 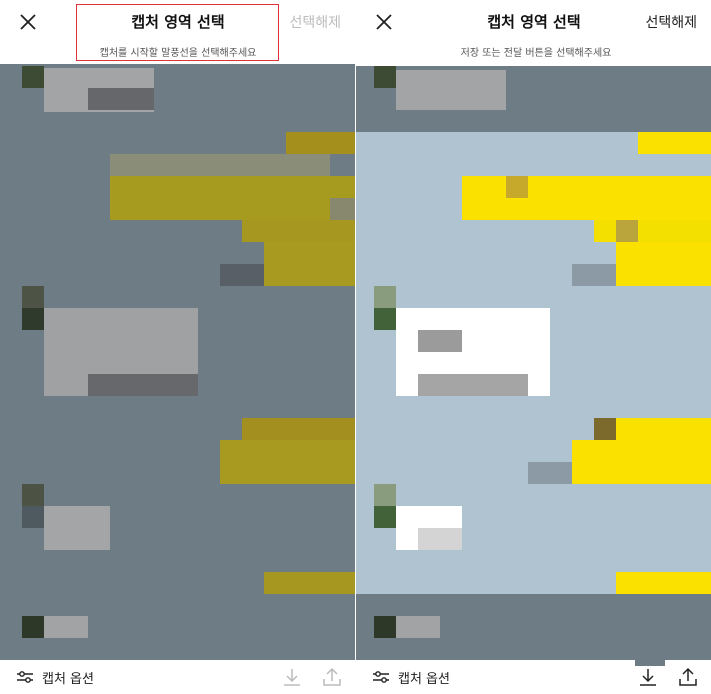 I want to click on header: 캡처 영역 선택 선택해제 캡처를 시작할 말풍선을 선택해주세요, so click(x=177, y=32).